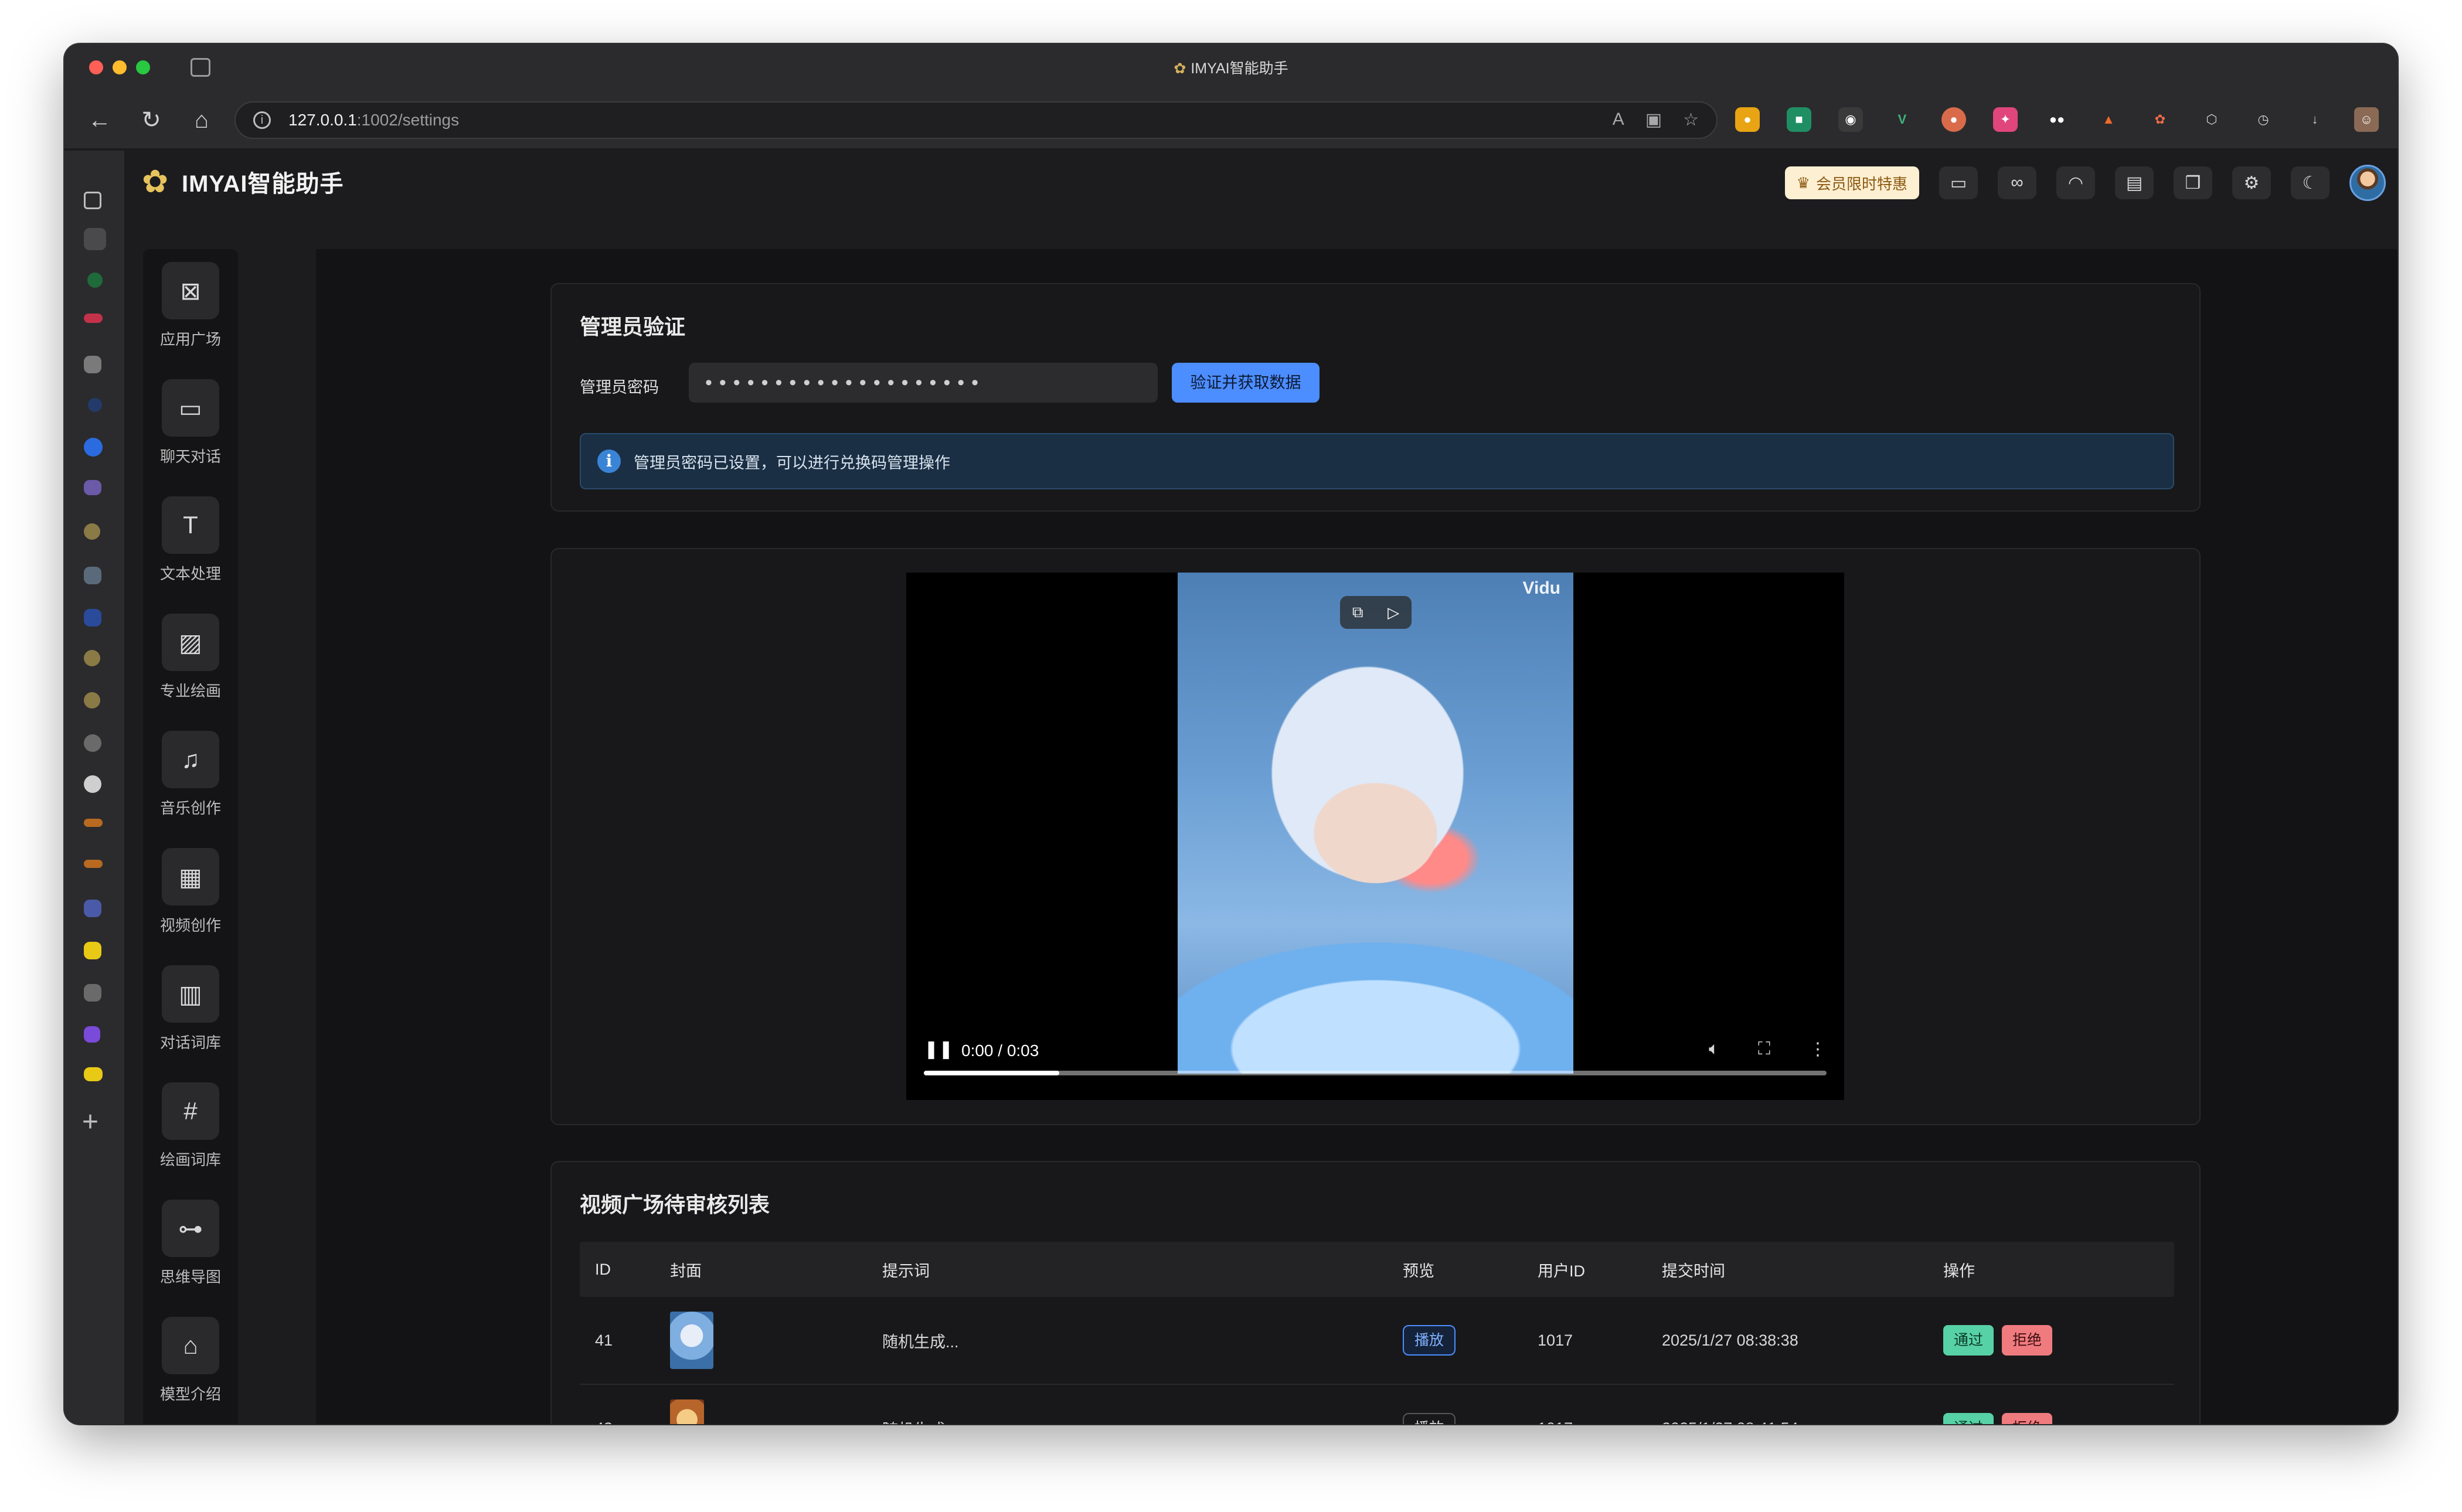  I want to click on video-more-icon: ⋮, so click(1818, 1049).